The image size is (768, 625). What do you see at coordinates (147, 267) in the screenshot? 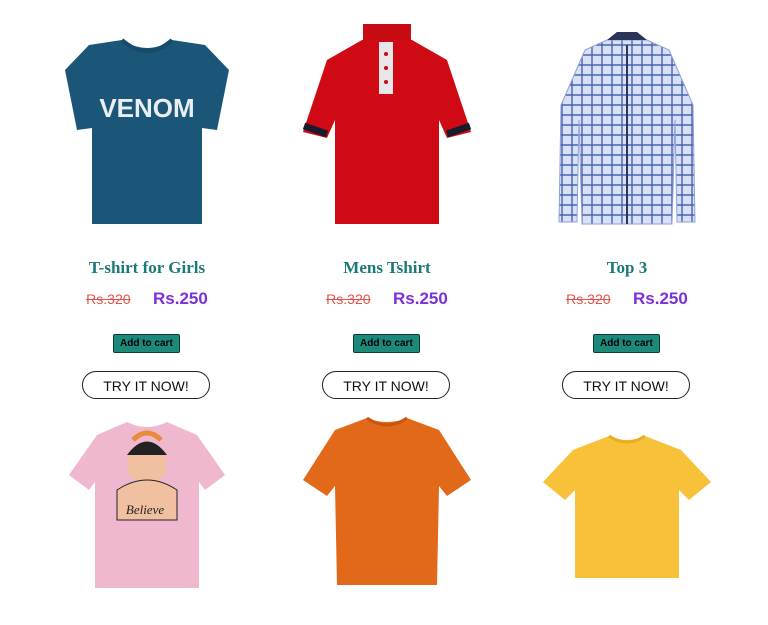
I see `product-title: T-shirt for Girls` at bounding box center [147, 267].